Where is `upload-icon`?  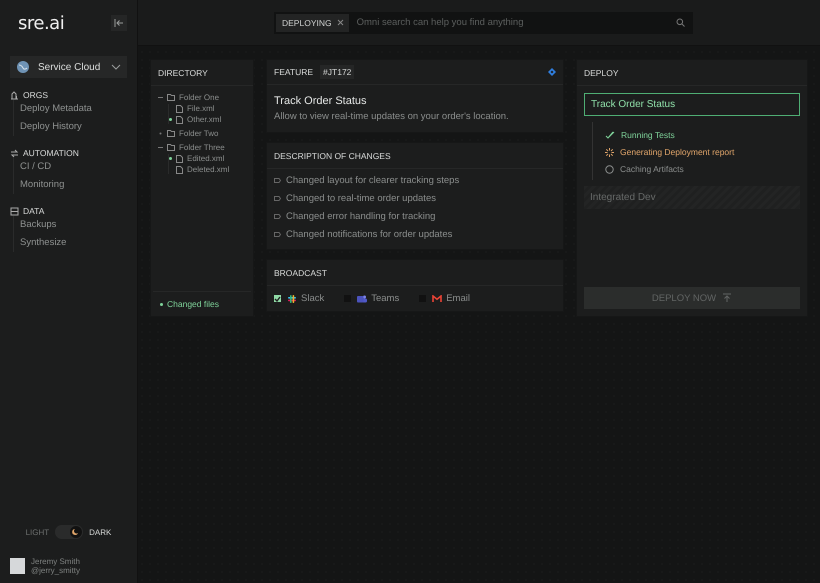
upload-icon is located at coordinates (727, 298).